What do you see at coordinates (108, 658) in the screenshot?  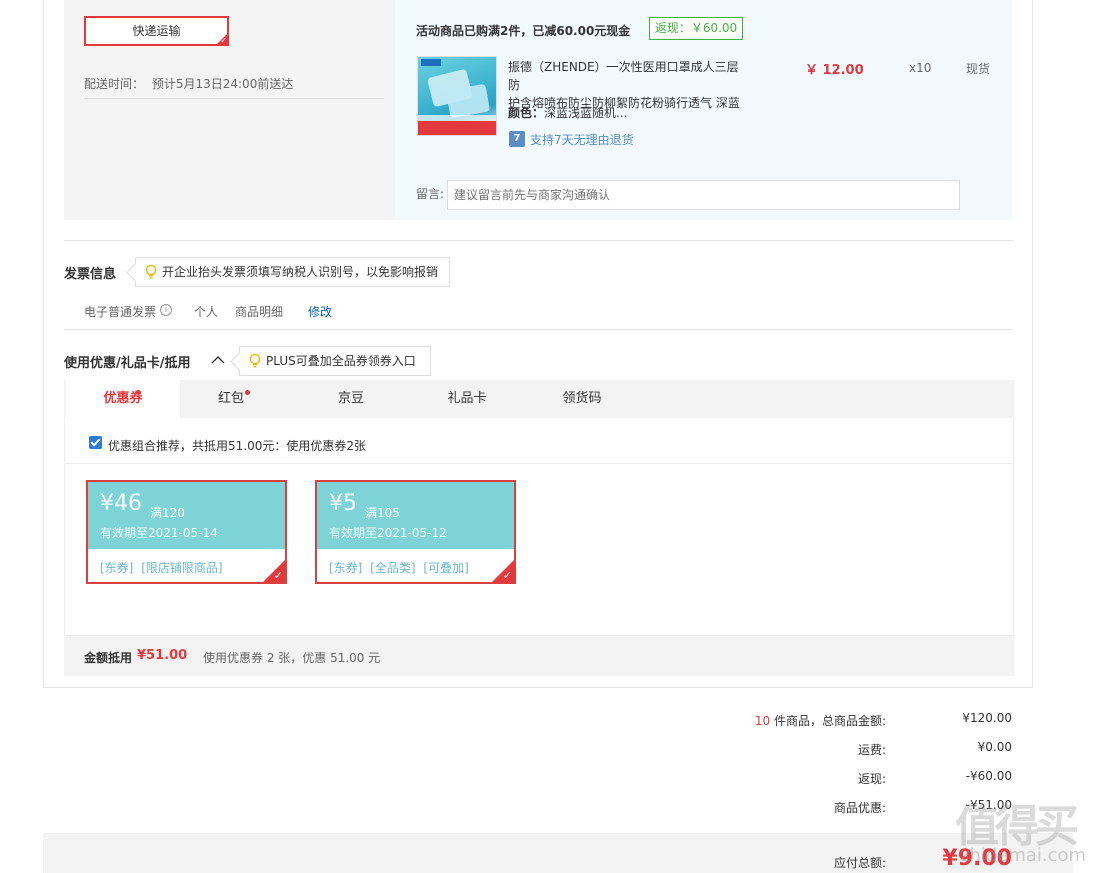 I see `sum-label: 金额抵用` at bounding box center [108, 658].